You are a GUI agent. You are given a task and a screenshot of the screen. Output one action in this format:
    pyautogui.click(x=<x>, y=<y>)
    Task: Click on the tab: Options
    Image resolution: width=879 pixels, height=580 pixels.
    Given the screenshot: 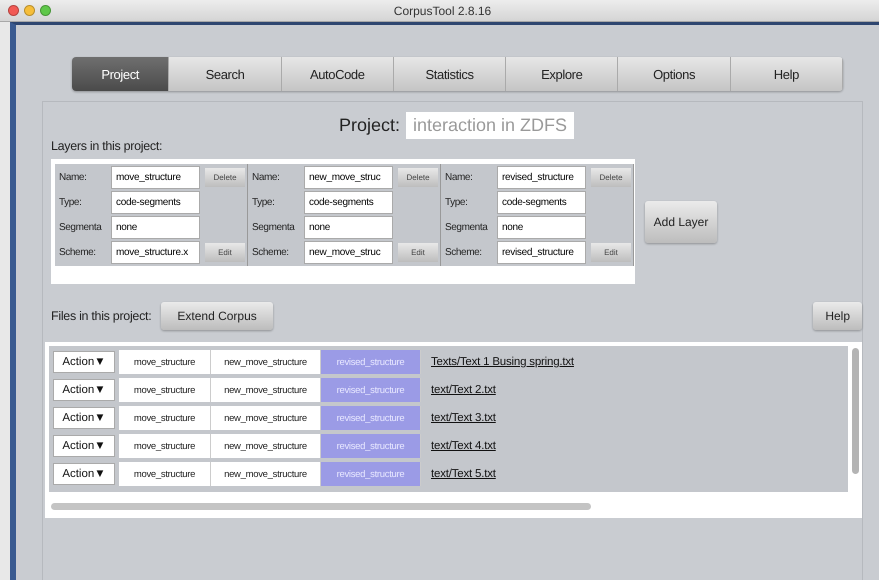 What is the action you would take?
    pyautogui.click(x=674, y=74)
    